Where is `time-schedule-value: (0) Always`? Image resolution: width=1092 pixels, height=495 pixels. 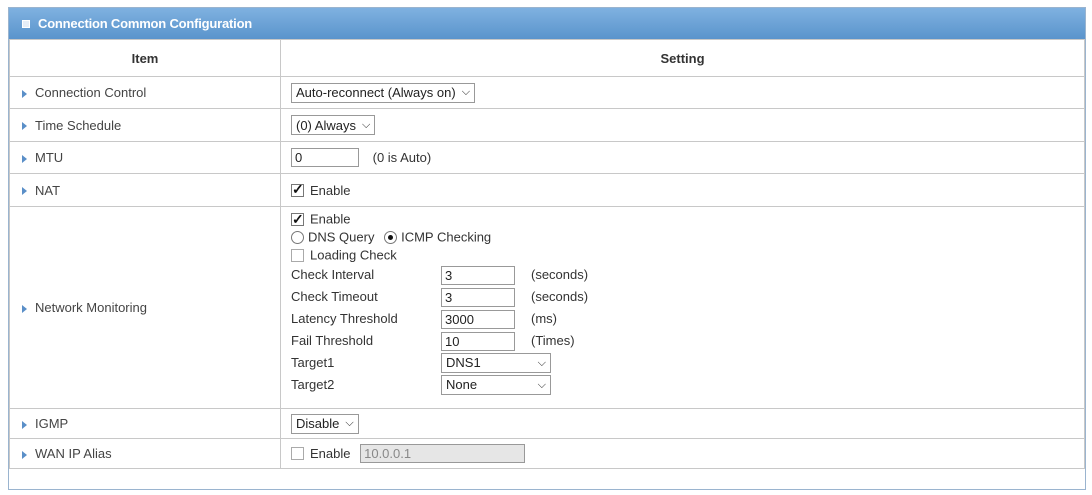
time-schedule-value: (0) Always is located at coordinates (326, 125).